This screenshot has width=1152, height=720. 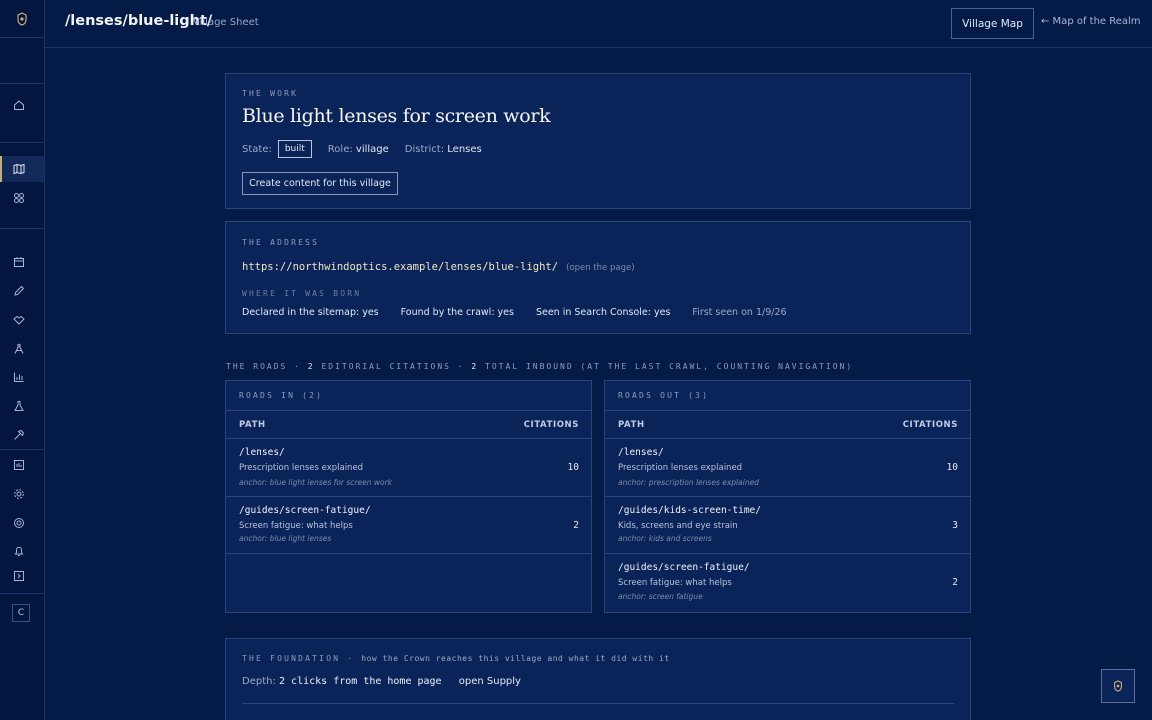 What do you see at coordinates (19, 320) in the screenshot?
I see `handshake-icon` at bounding box center [19, 320].